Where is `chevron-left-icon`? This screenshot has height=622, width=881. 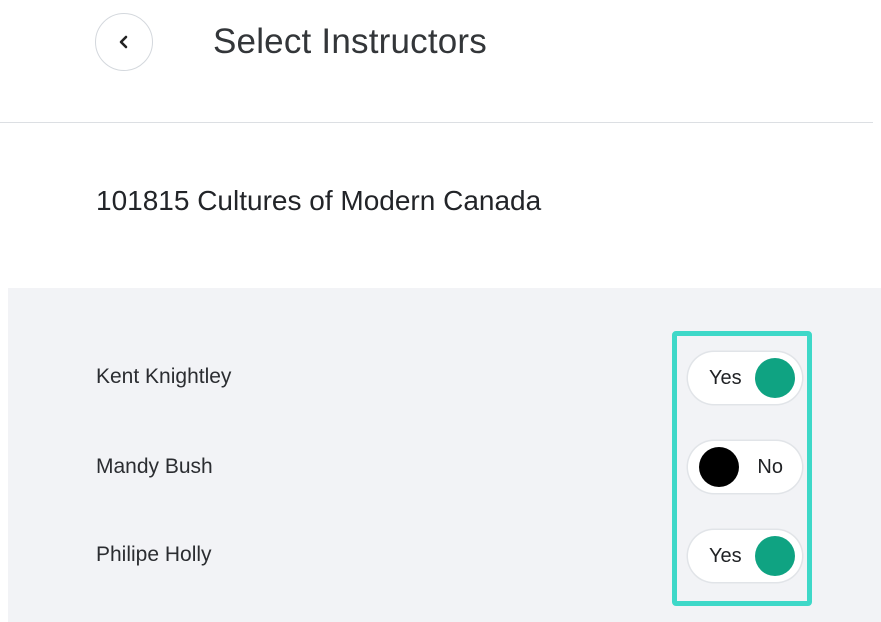 chevron-left-icon is located at coordinates (124, 42).